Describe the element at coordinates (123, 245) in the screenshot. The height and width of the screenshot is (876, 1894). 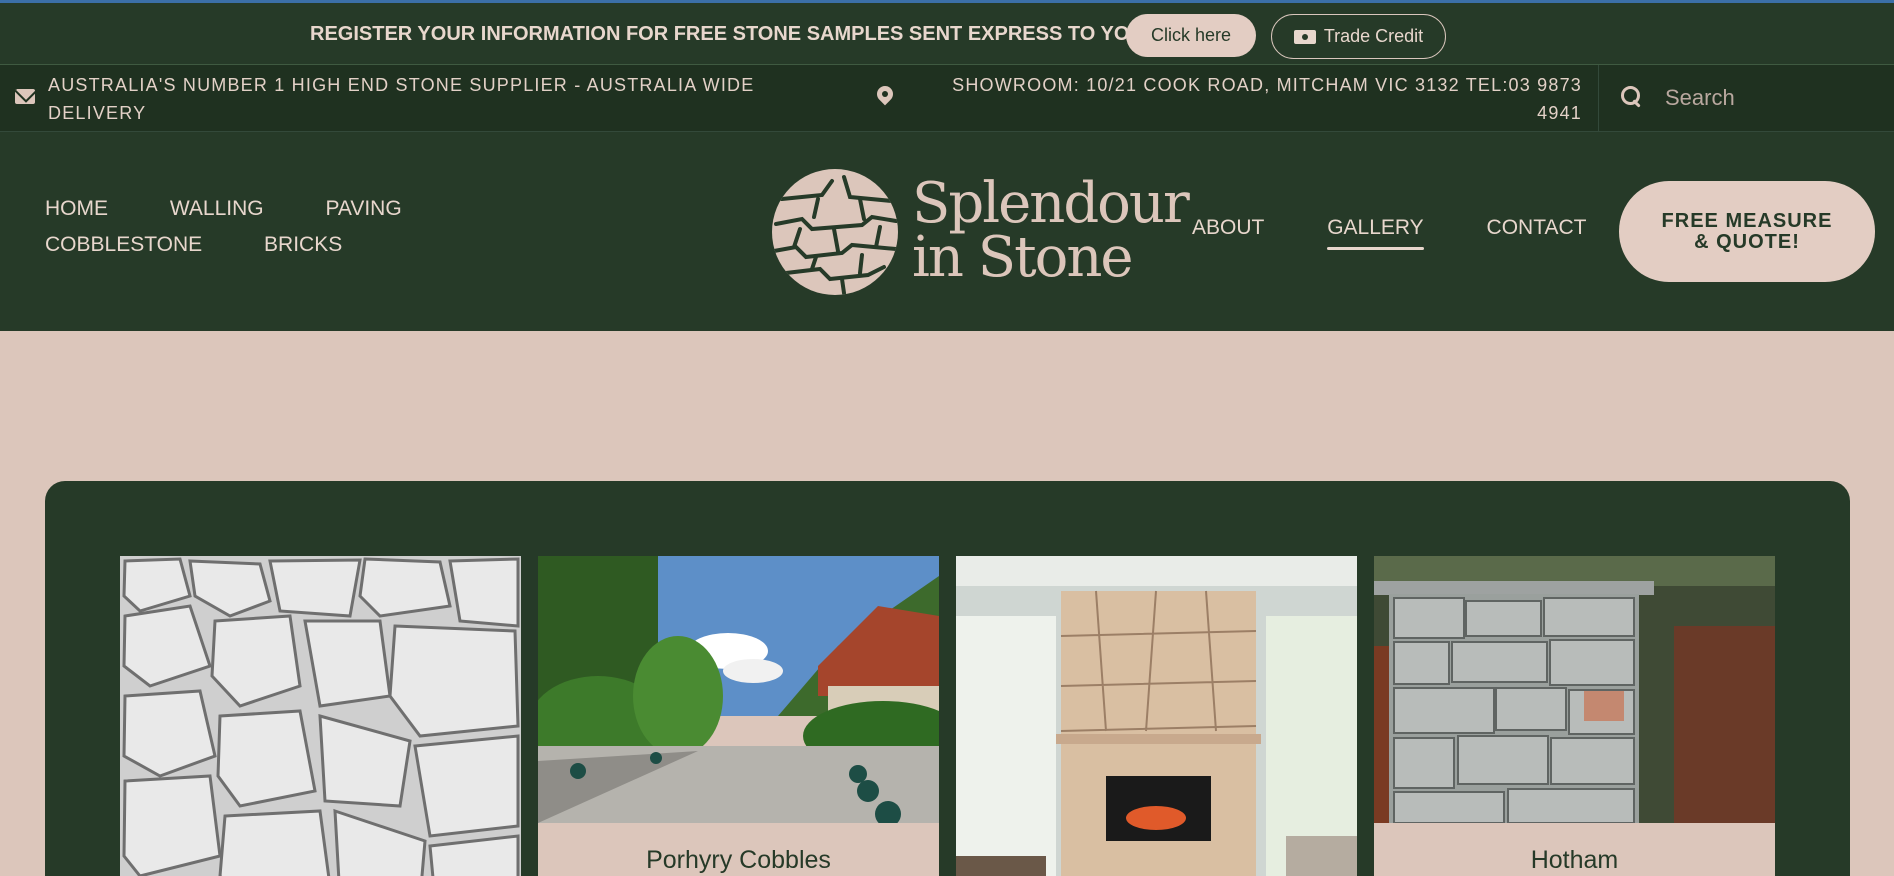
I see `nav-cobblestone: COBBLESTONE` at that location.